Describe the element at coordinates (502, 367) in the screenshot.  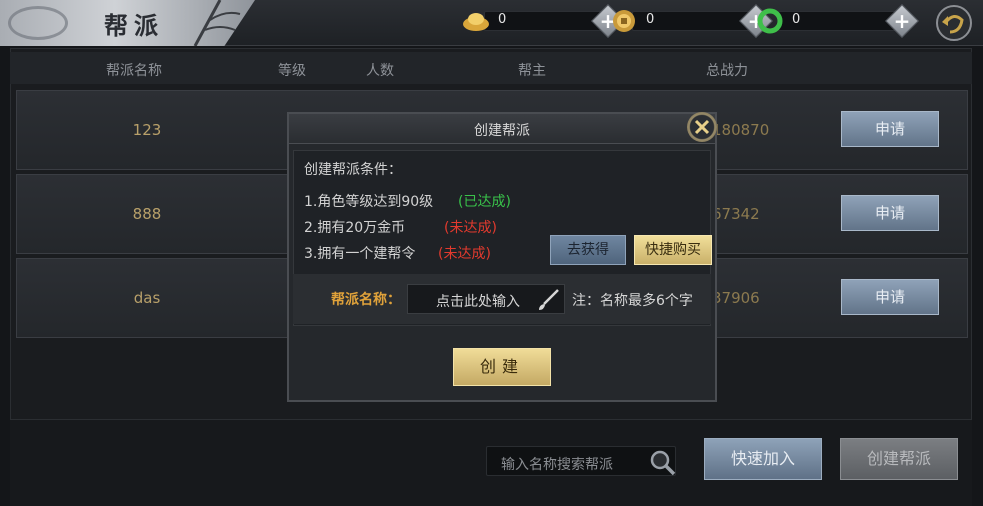
I see `create-button: 创建` at that location.